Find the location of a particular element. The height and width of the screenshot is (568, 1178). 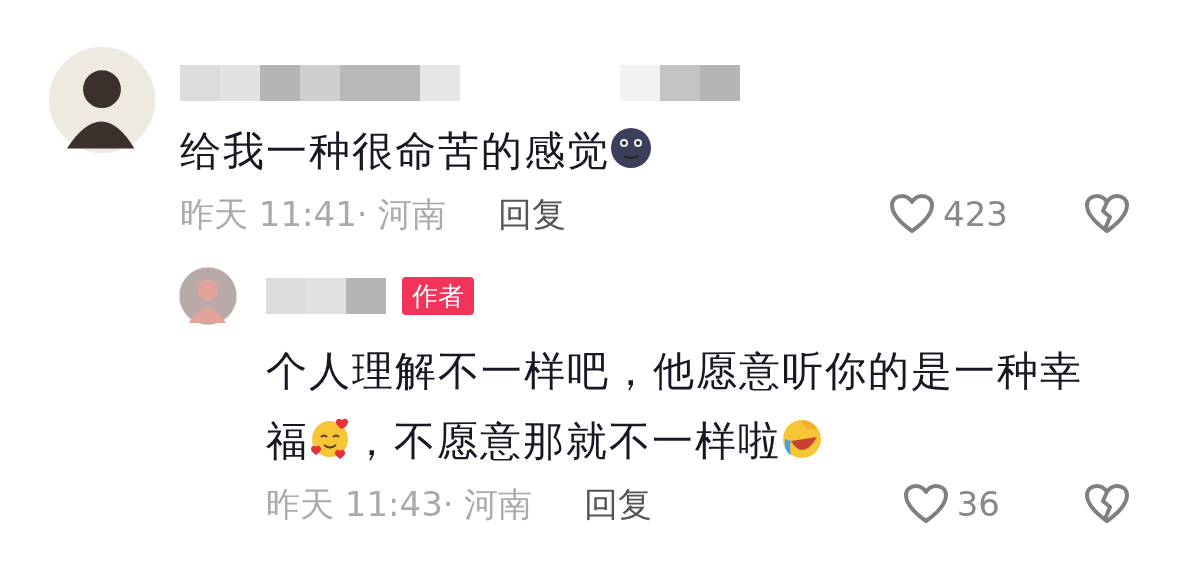

like-count: 423 is located at coordinates (975, 214).